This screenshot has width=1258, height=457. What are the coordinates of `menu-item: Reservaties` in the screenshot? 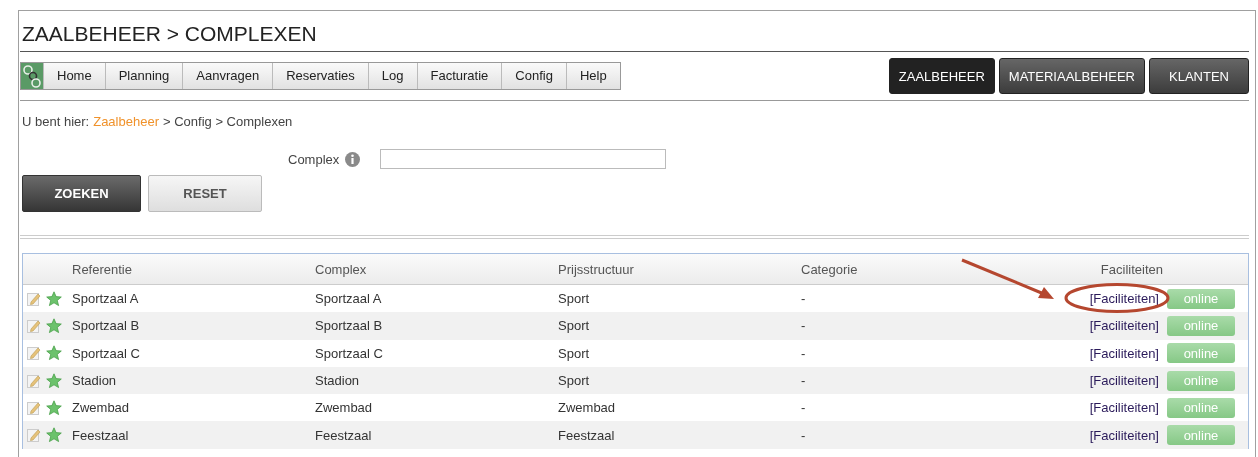 It's located at (320, 76).